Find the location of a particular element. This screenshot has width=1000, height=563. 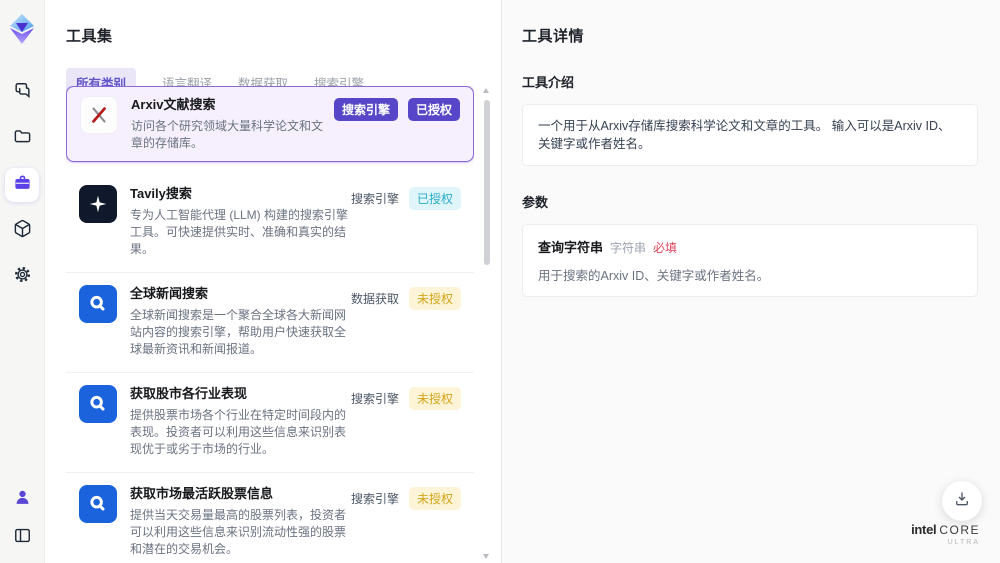

tavily-icon is located at coordinates (98, 204).